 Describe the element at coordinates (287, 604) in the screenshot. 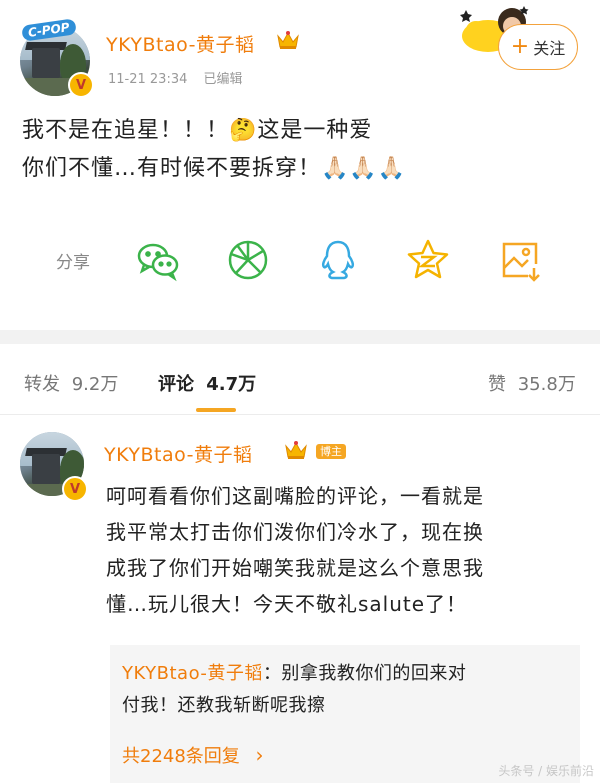

I see `comment-line-4: 懂…玩儿很大！今天不敬礼salute了！` at that location.